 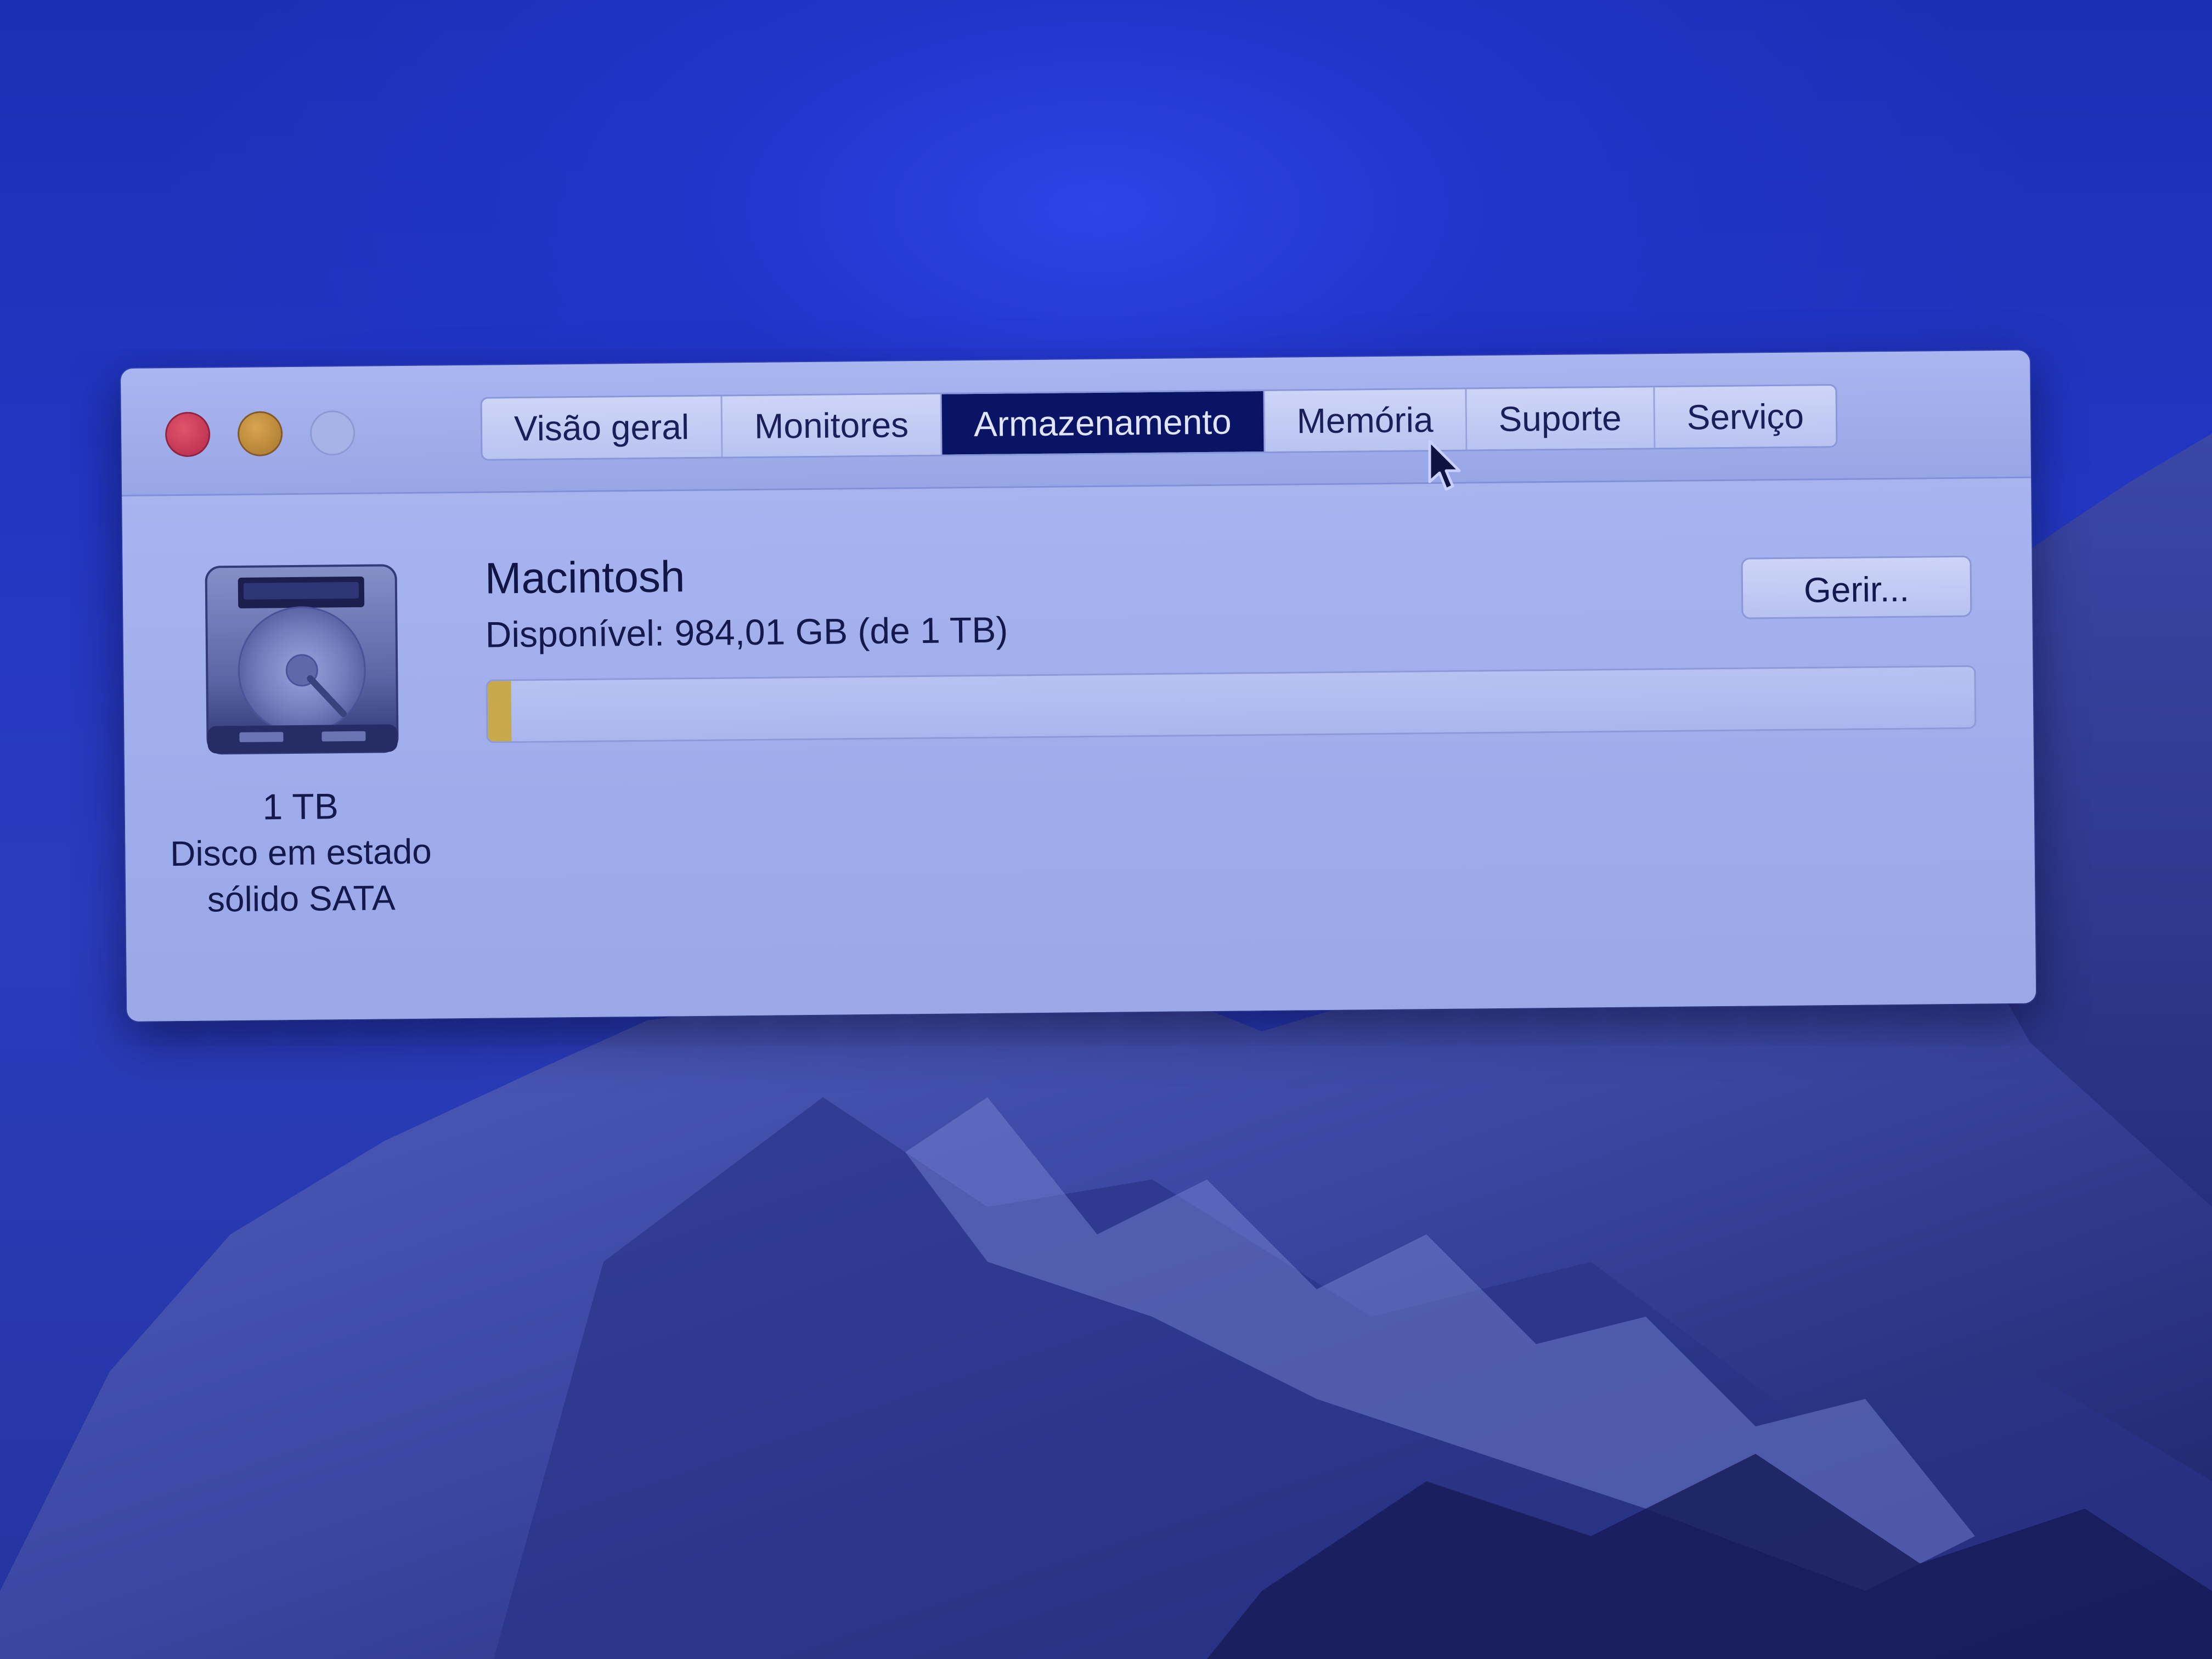 I want to click on storage-used-segment, so click(x=499, y=711).